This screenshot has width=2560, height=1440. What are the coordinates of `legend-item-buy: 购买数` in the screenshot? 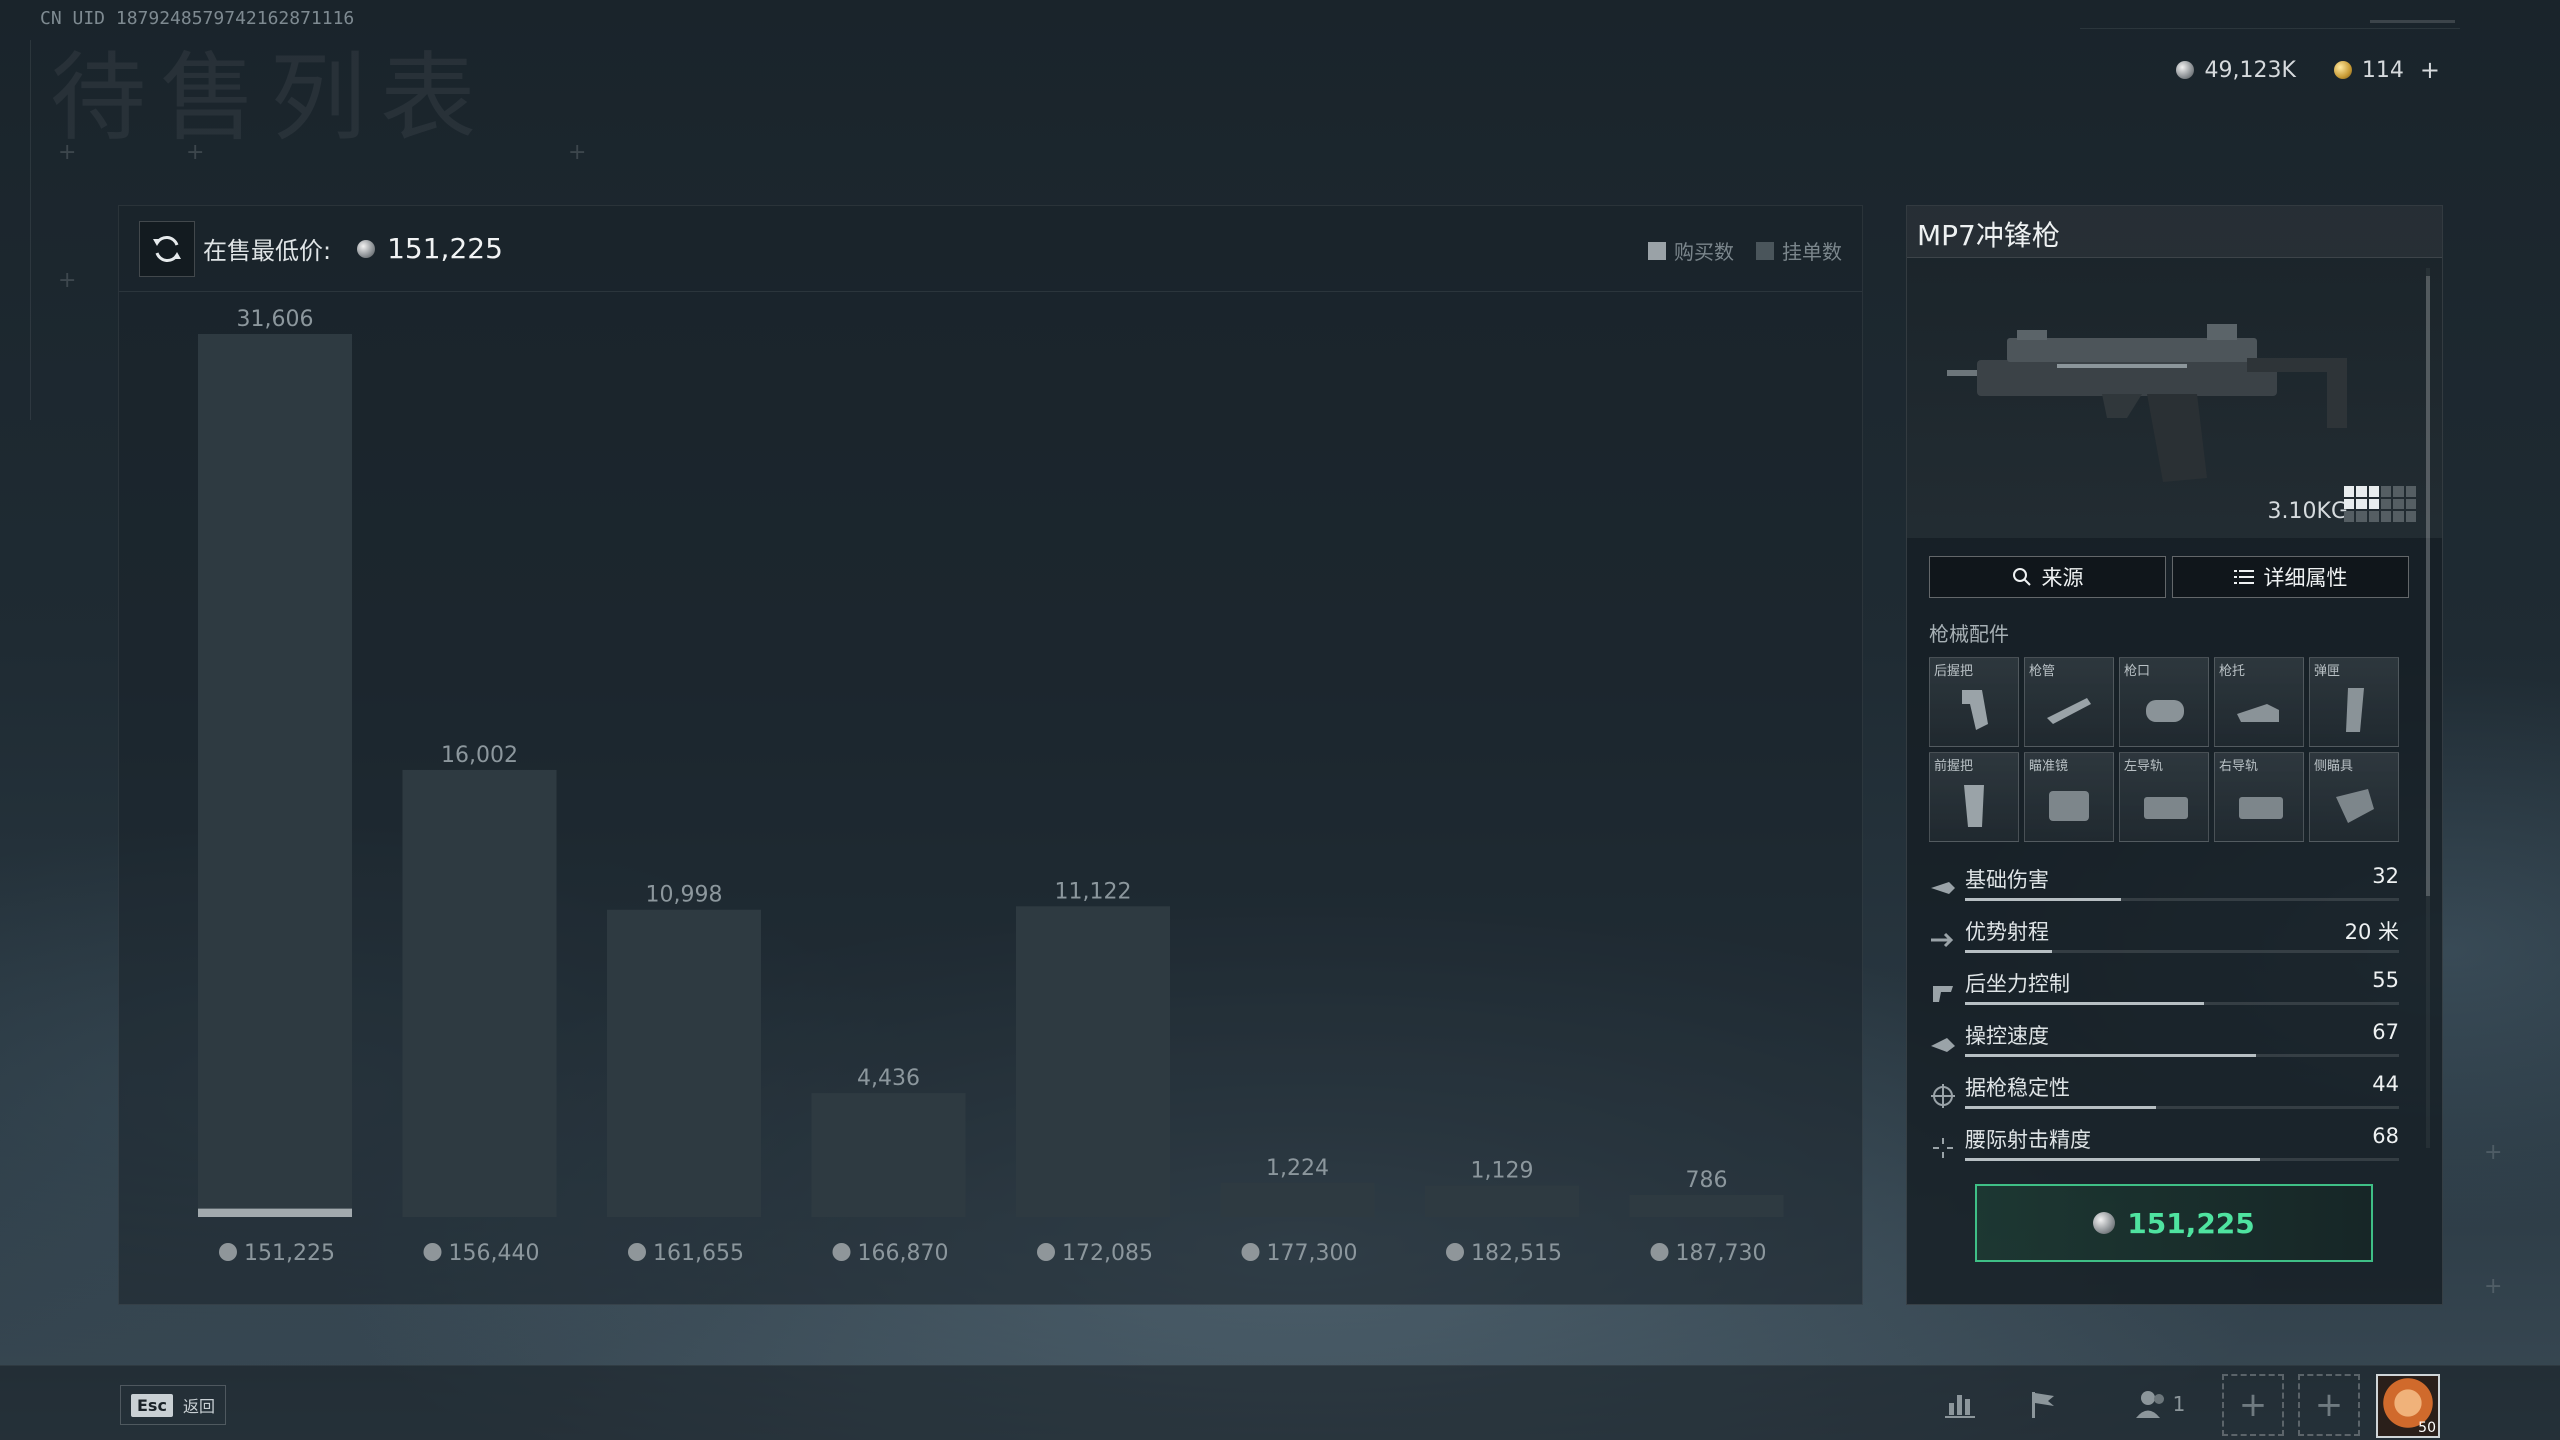 It's located at (1691, 250).